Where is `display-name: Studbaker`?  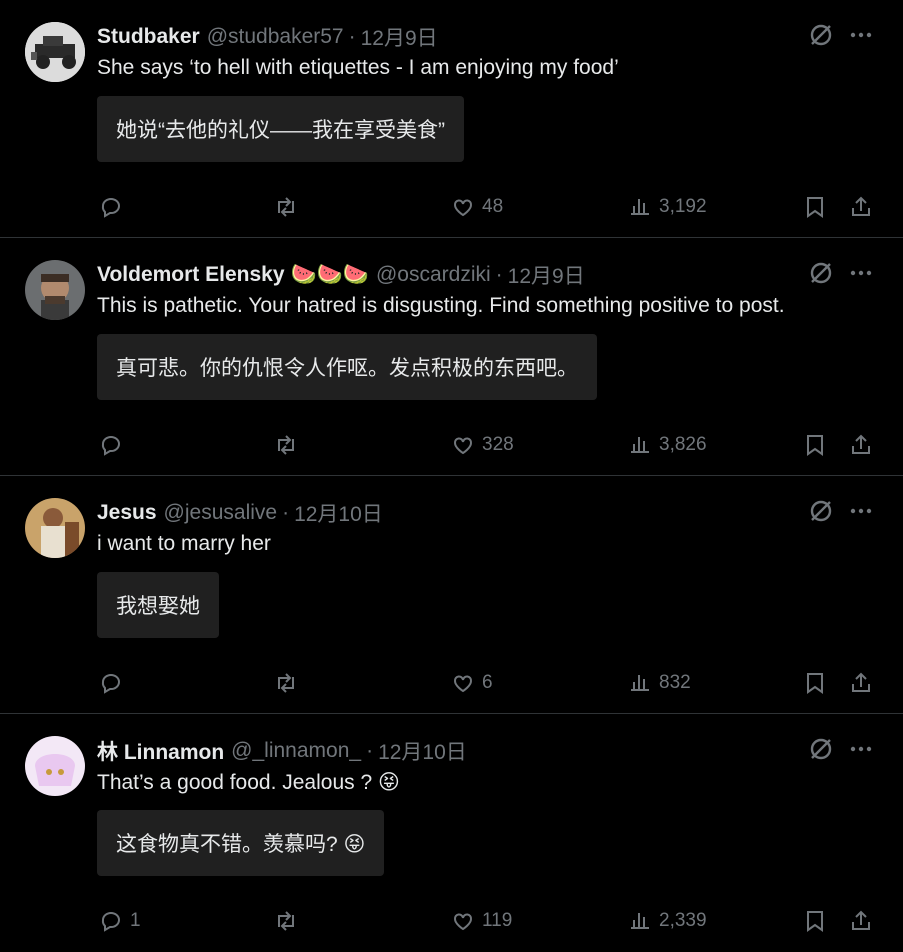 display-name: Studbaker is located at coordinates (148, 37).